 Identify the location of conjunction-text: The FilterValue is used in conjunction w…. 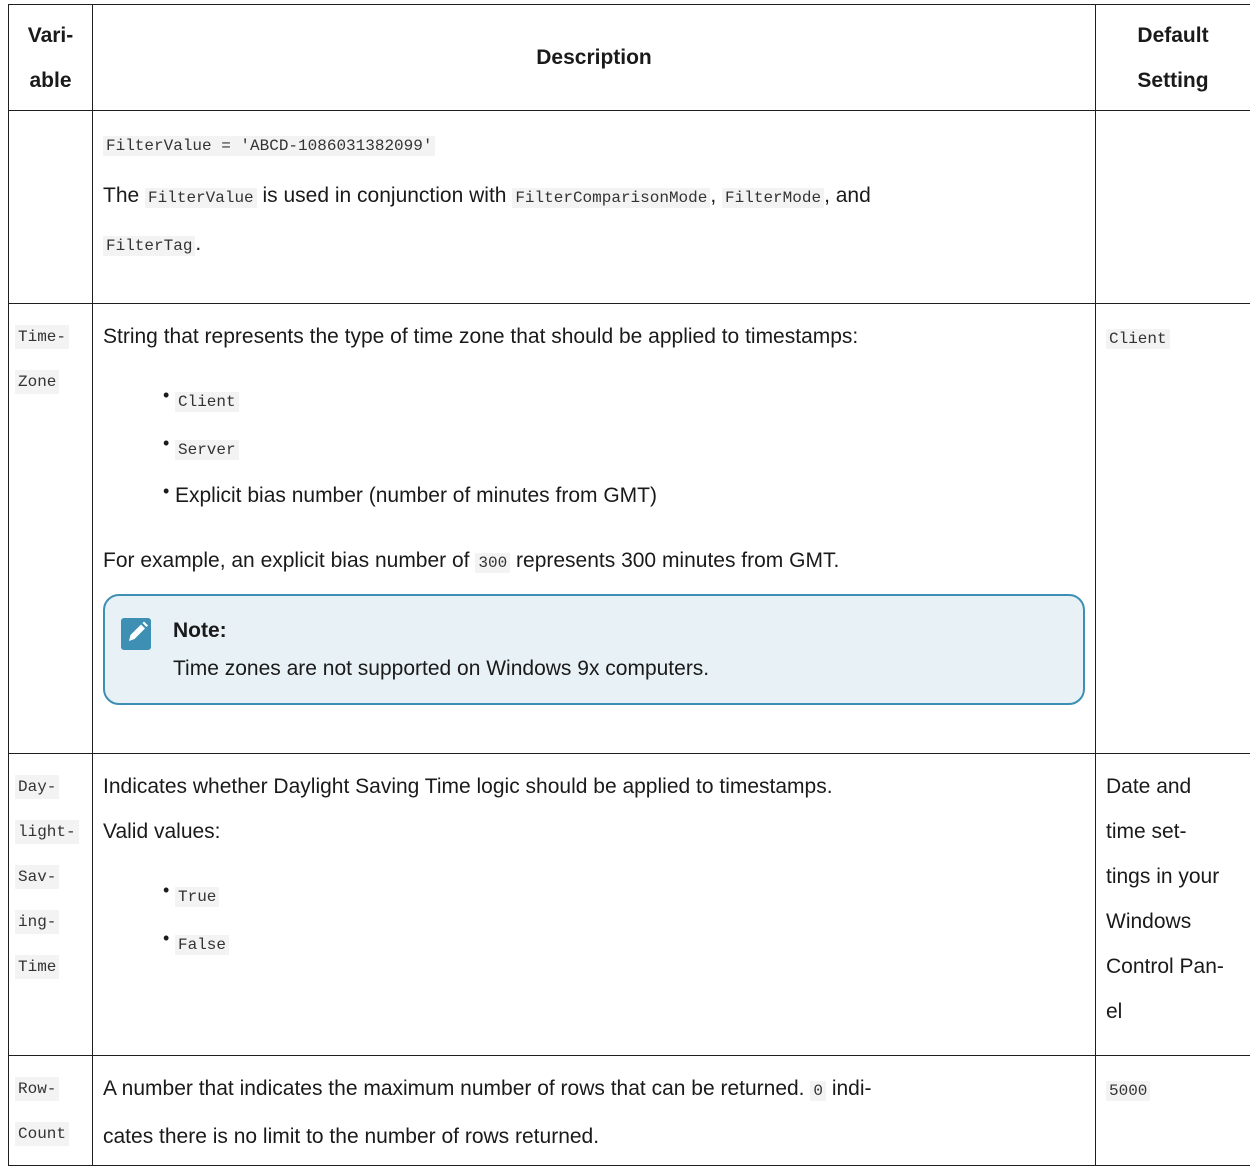
(599, 221).